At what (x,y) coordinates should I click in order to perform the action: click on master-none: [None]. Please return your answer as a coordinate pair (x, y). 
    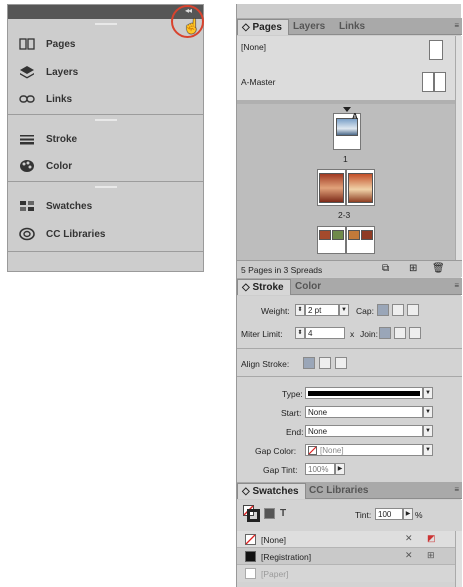
    Looking at the image, I should click on (253, 47).